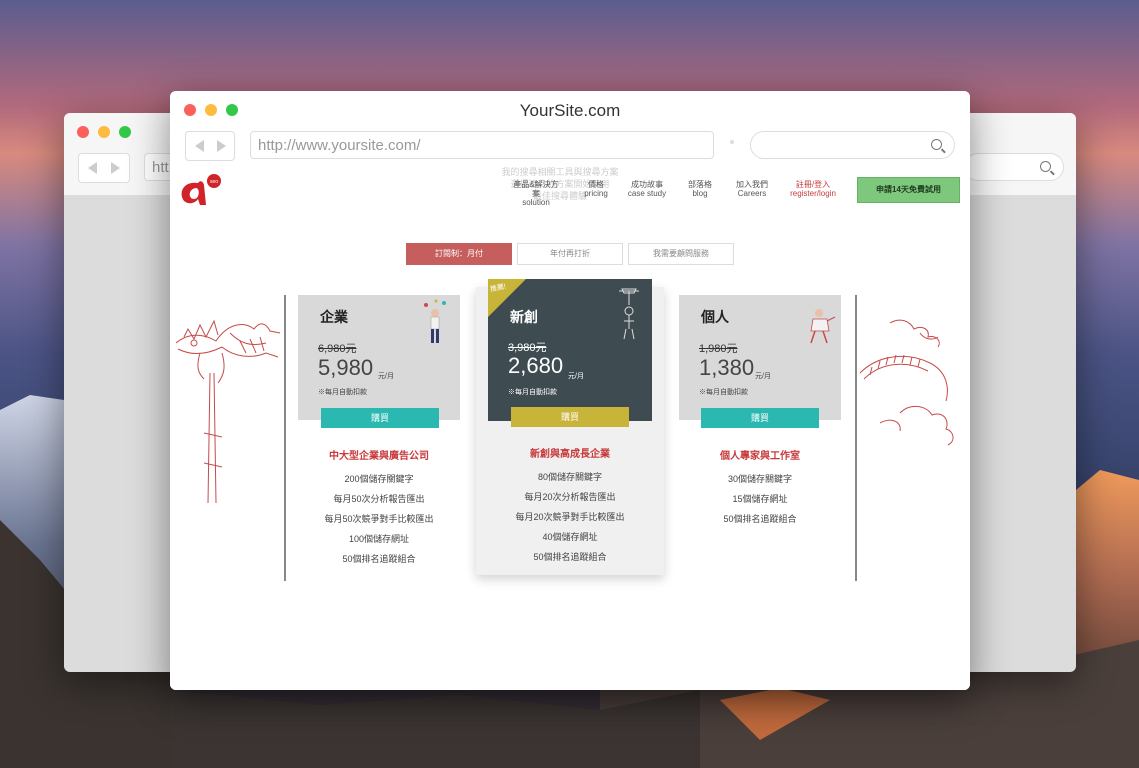 This screenshot has width=1139, height=768. I want to click on nav-label: 註冊/登入, so click(813, 184).